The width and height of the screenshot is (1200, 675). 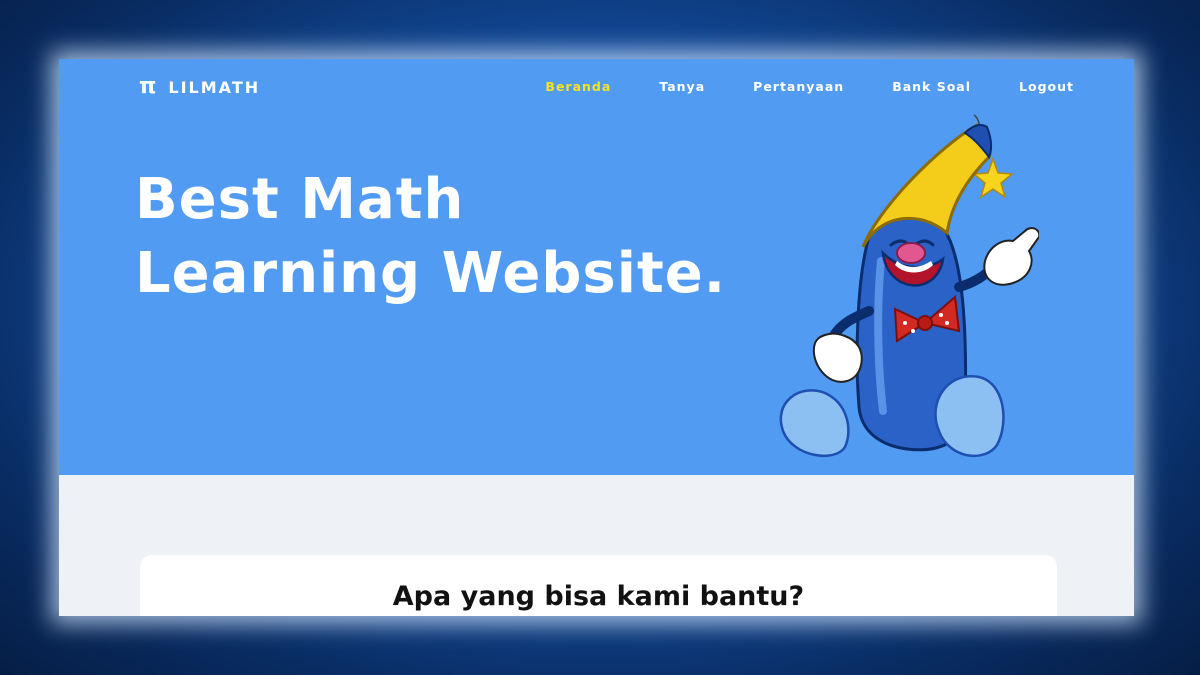 What do you see at coordinates (430, 237) in the screenshot?
I see `hero-headline: Best Math Learning Website.` at bounding box center [430, 237].